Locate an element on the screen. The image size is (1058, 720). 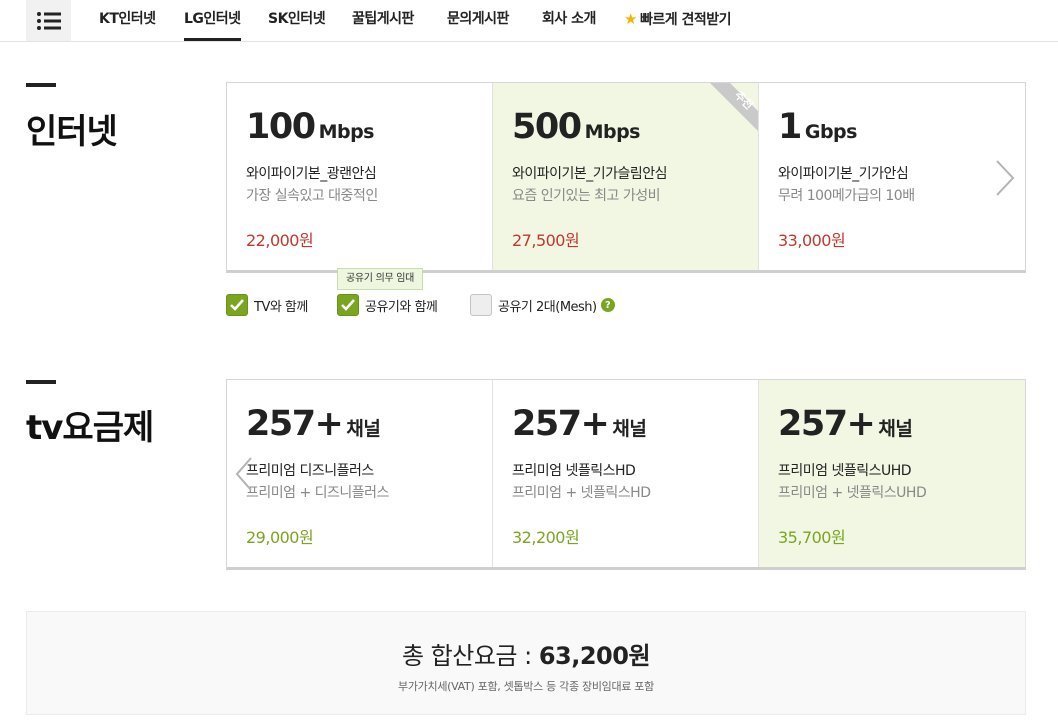
plan-description: 프리미엄 + 넷플릭스HD is located at coordinates (581, 493).